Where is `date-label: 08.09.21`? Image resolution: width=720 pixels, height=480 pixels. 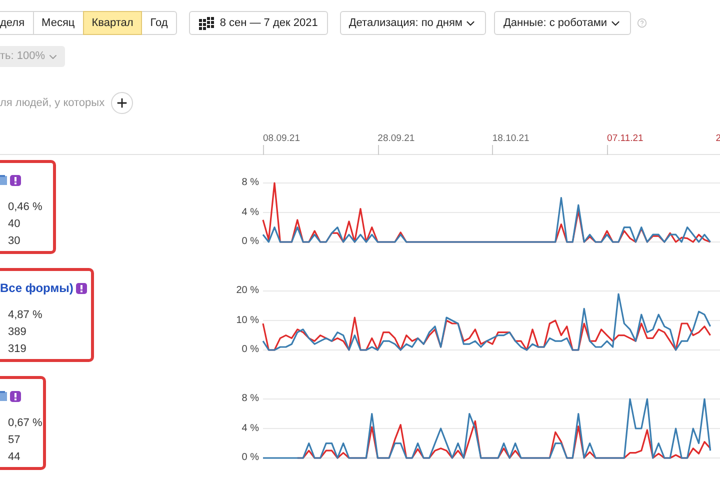
date-label: 08.09.21 is located at coordinates (281, 139).